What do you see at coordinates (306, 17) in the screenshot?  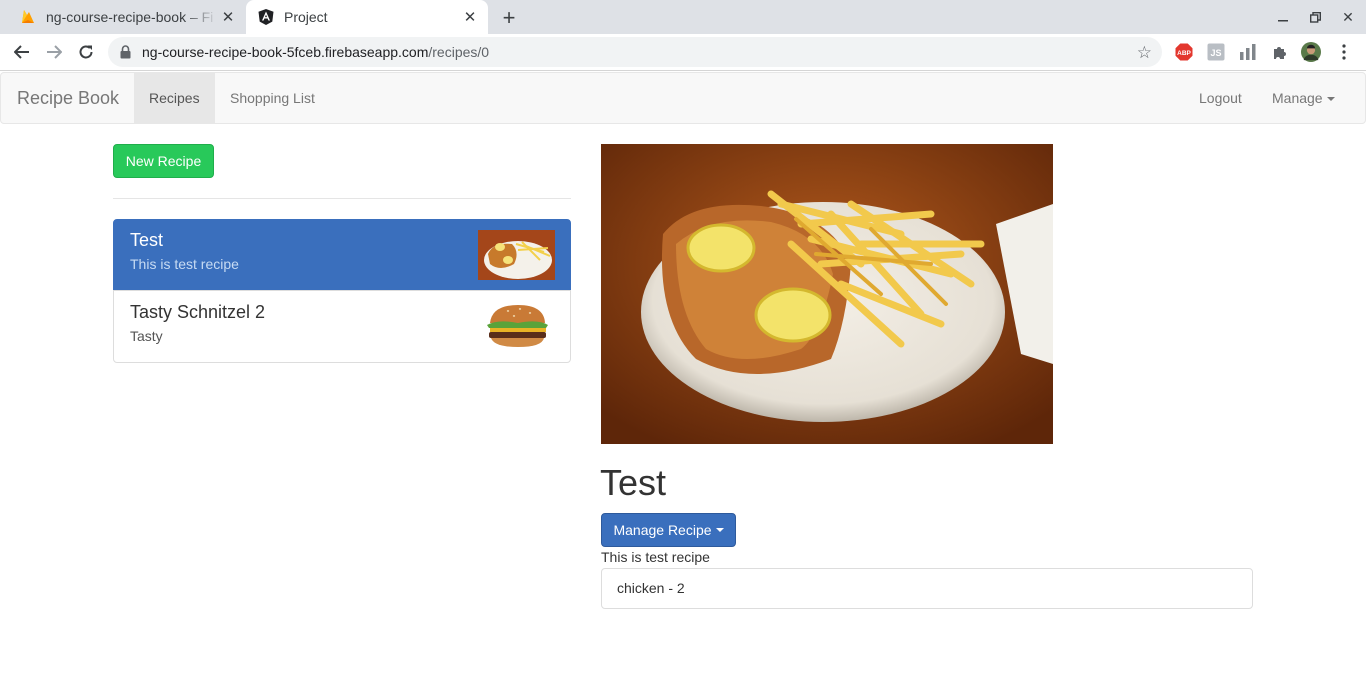 I see `tab-title: Project` at bounding box center [306, 17].